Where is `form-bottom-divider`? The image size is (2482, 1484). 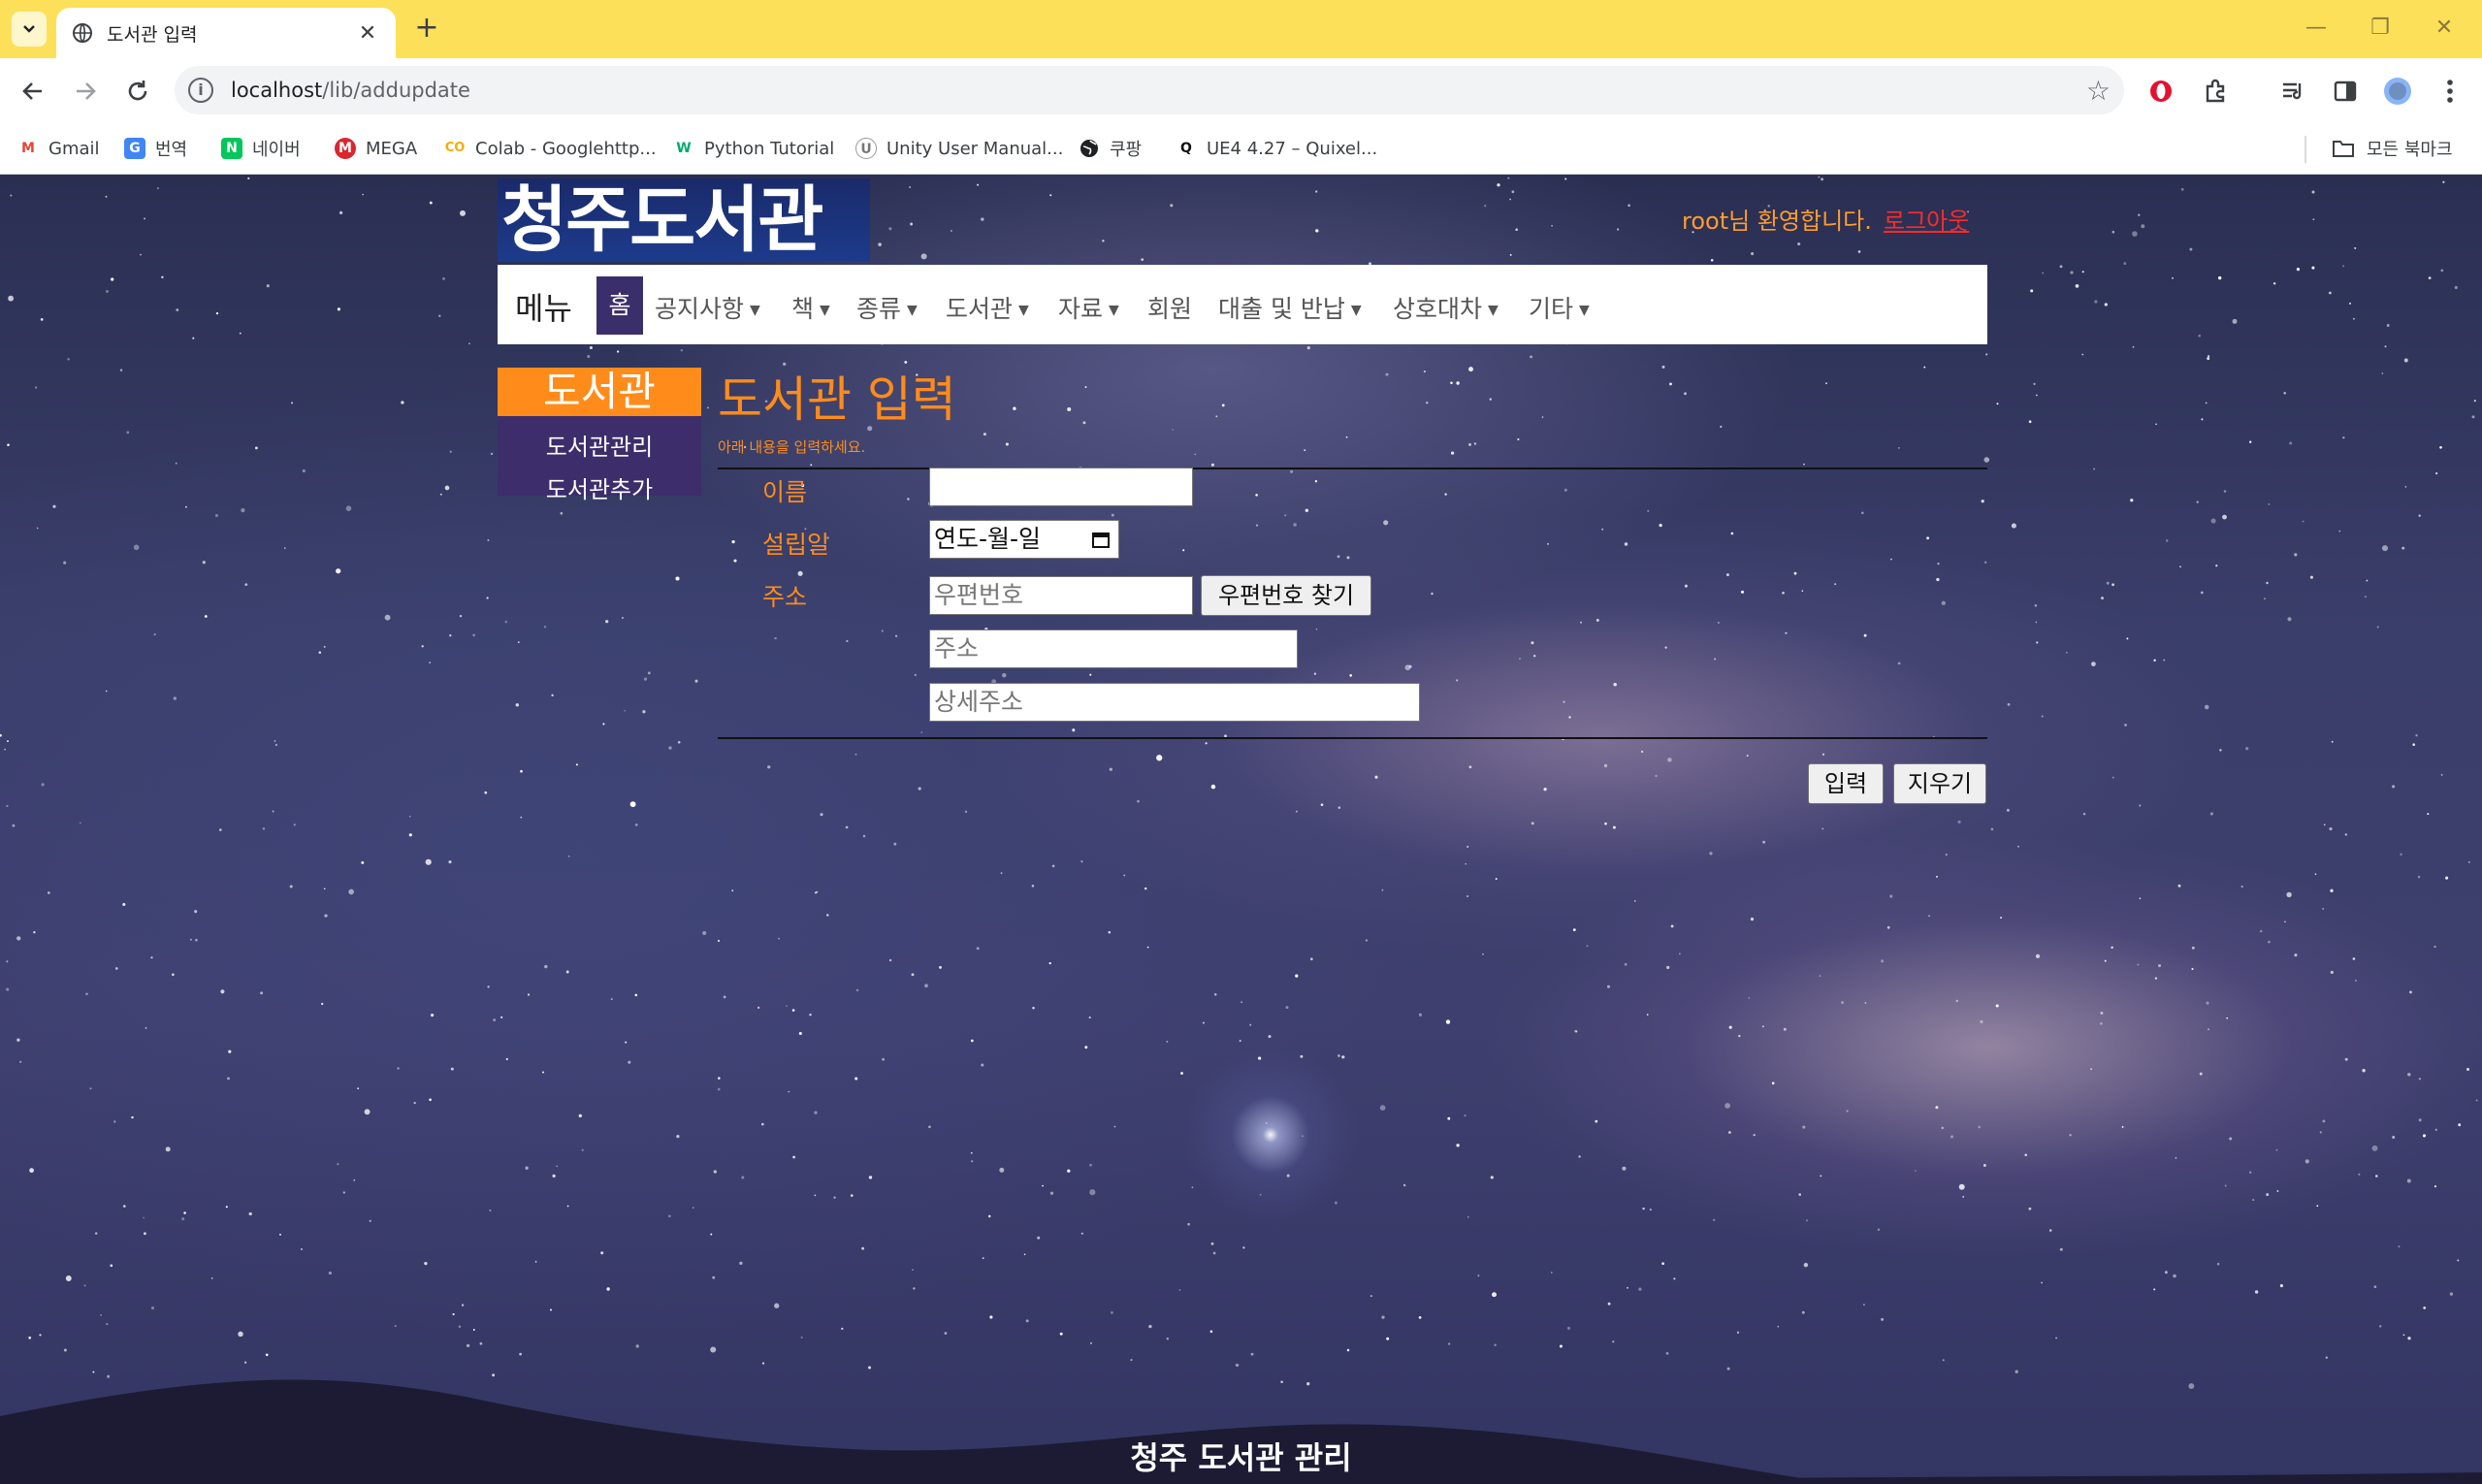
form-bottom-divider is located at coordinates (1352, 738).